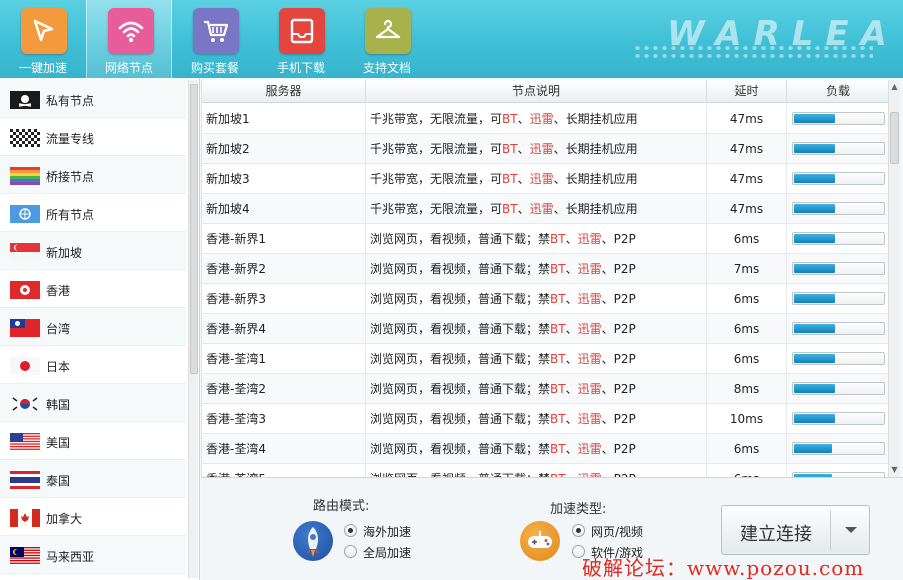 The width and height of the screenshot is (903, 580). Describe the element at coordinates (558, 419) in the screenshot. I see `bt-highlight: BT` at that location.